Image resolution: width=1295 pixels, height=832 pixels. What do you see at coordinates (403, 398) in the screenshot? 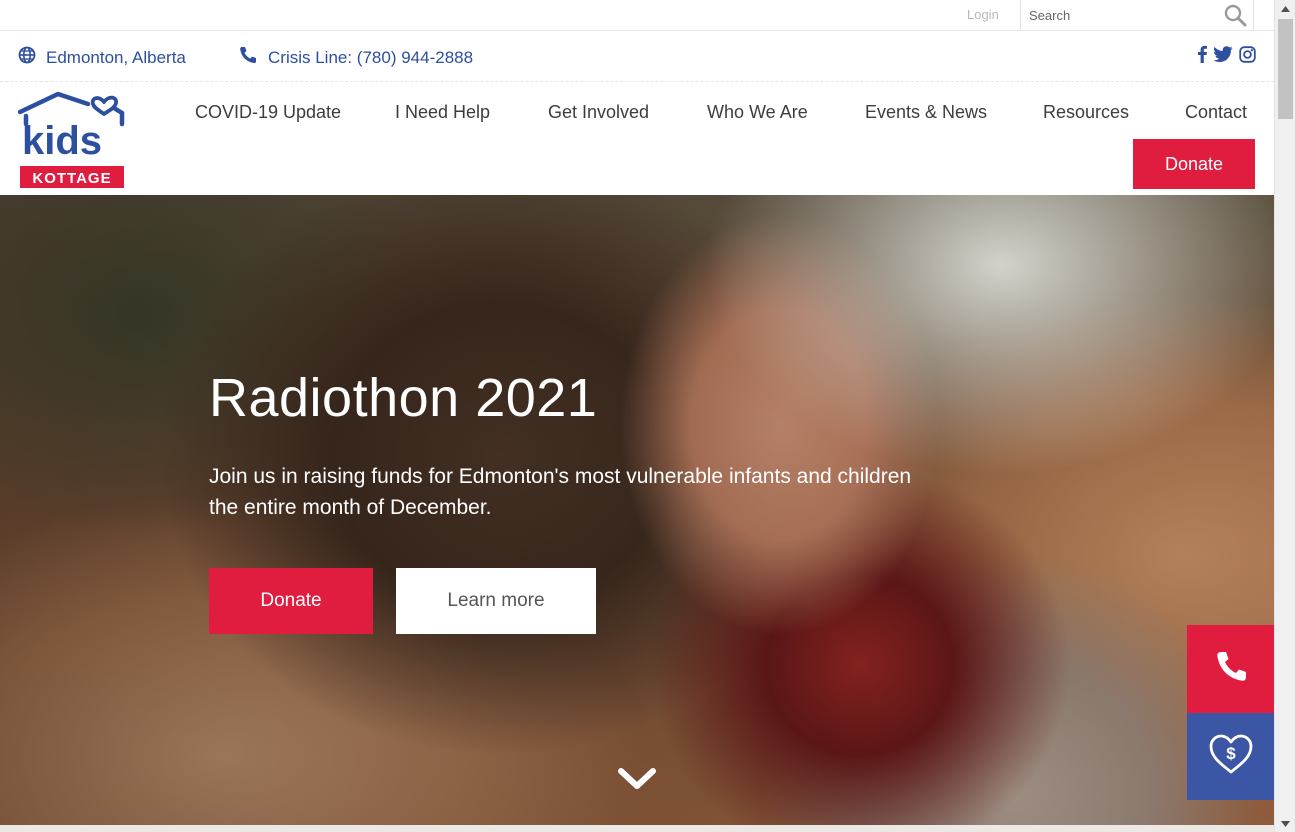
I see `hero-title: Radiothon 2021` at bounding box center [403, 398].